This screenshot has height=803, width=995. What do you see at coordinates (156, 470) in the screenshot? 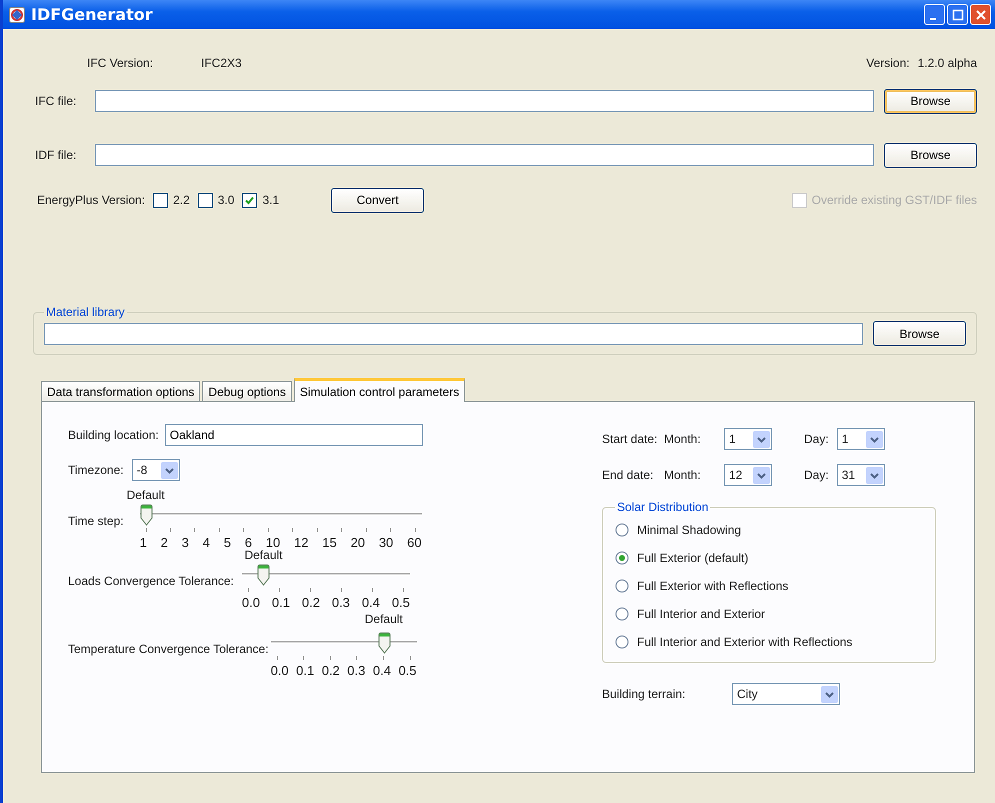
I see `timezone-dropdown: -8` at bounding box center [156, 470].